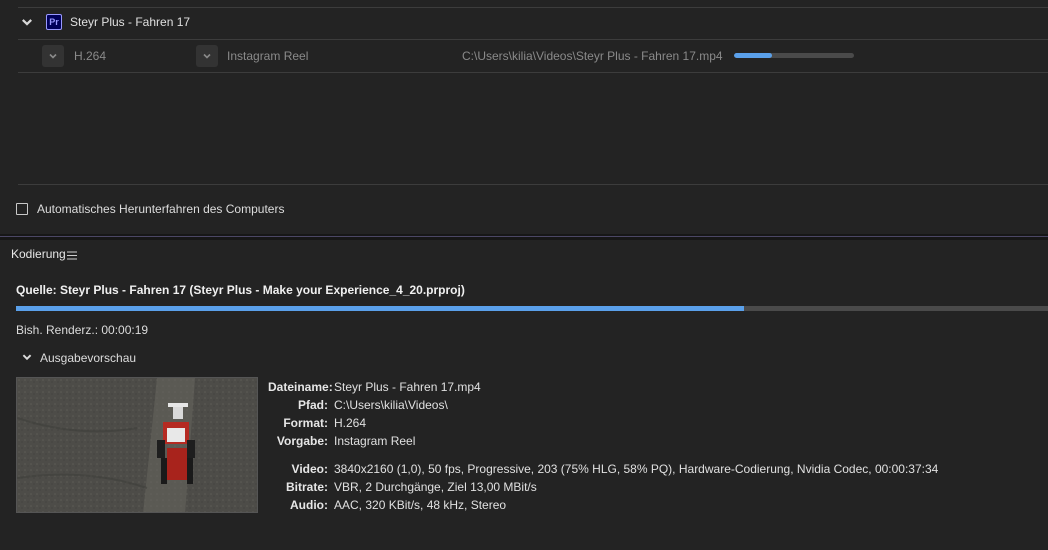 The image size is (1048, 550). What do you see at coordinates (533, 7) in the screenshot?
I see `top-divider` at bounding box center [533, 7].